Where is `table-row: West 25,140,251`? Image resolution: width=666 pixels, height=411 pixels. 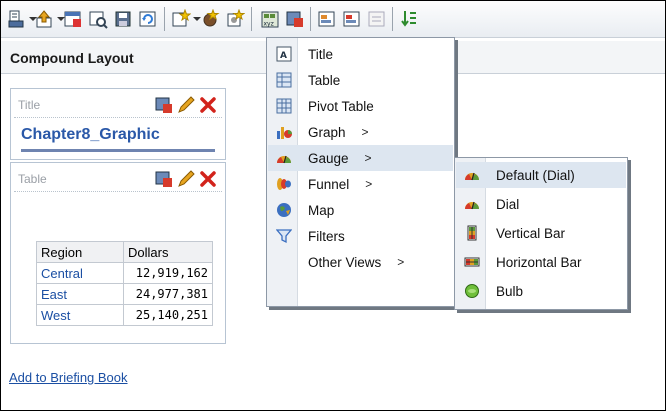 table-row: West 25,140,251 is located at coordinates (124, 315).